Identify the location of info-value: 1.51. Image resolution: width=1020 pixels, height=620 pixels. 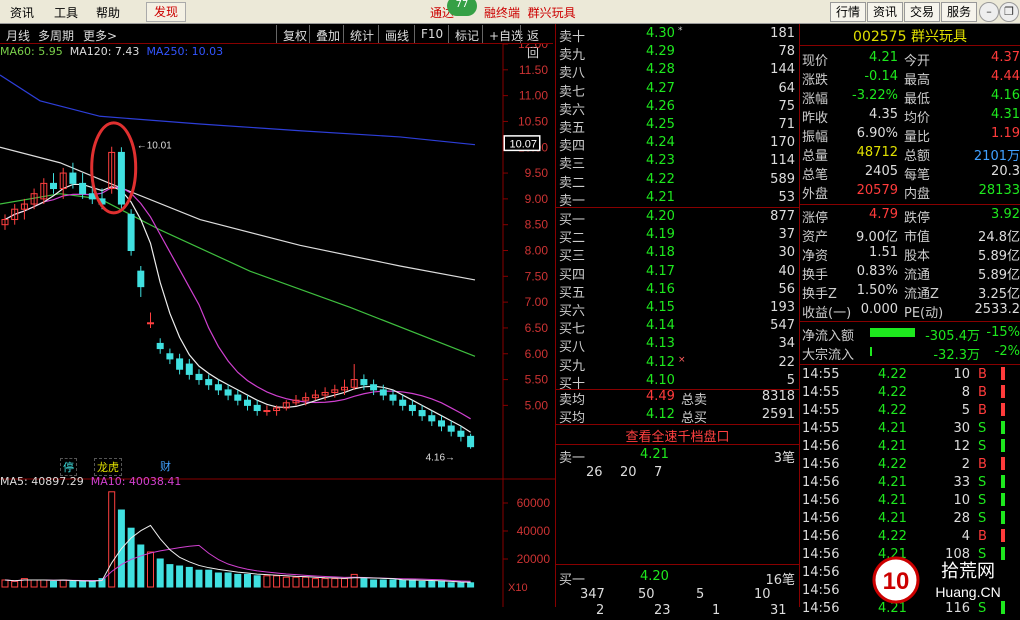
(883, 252).